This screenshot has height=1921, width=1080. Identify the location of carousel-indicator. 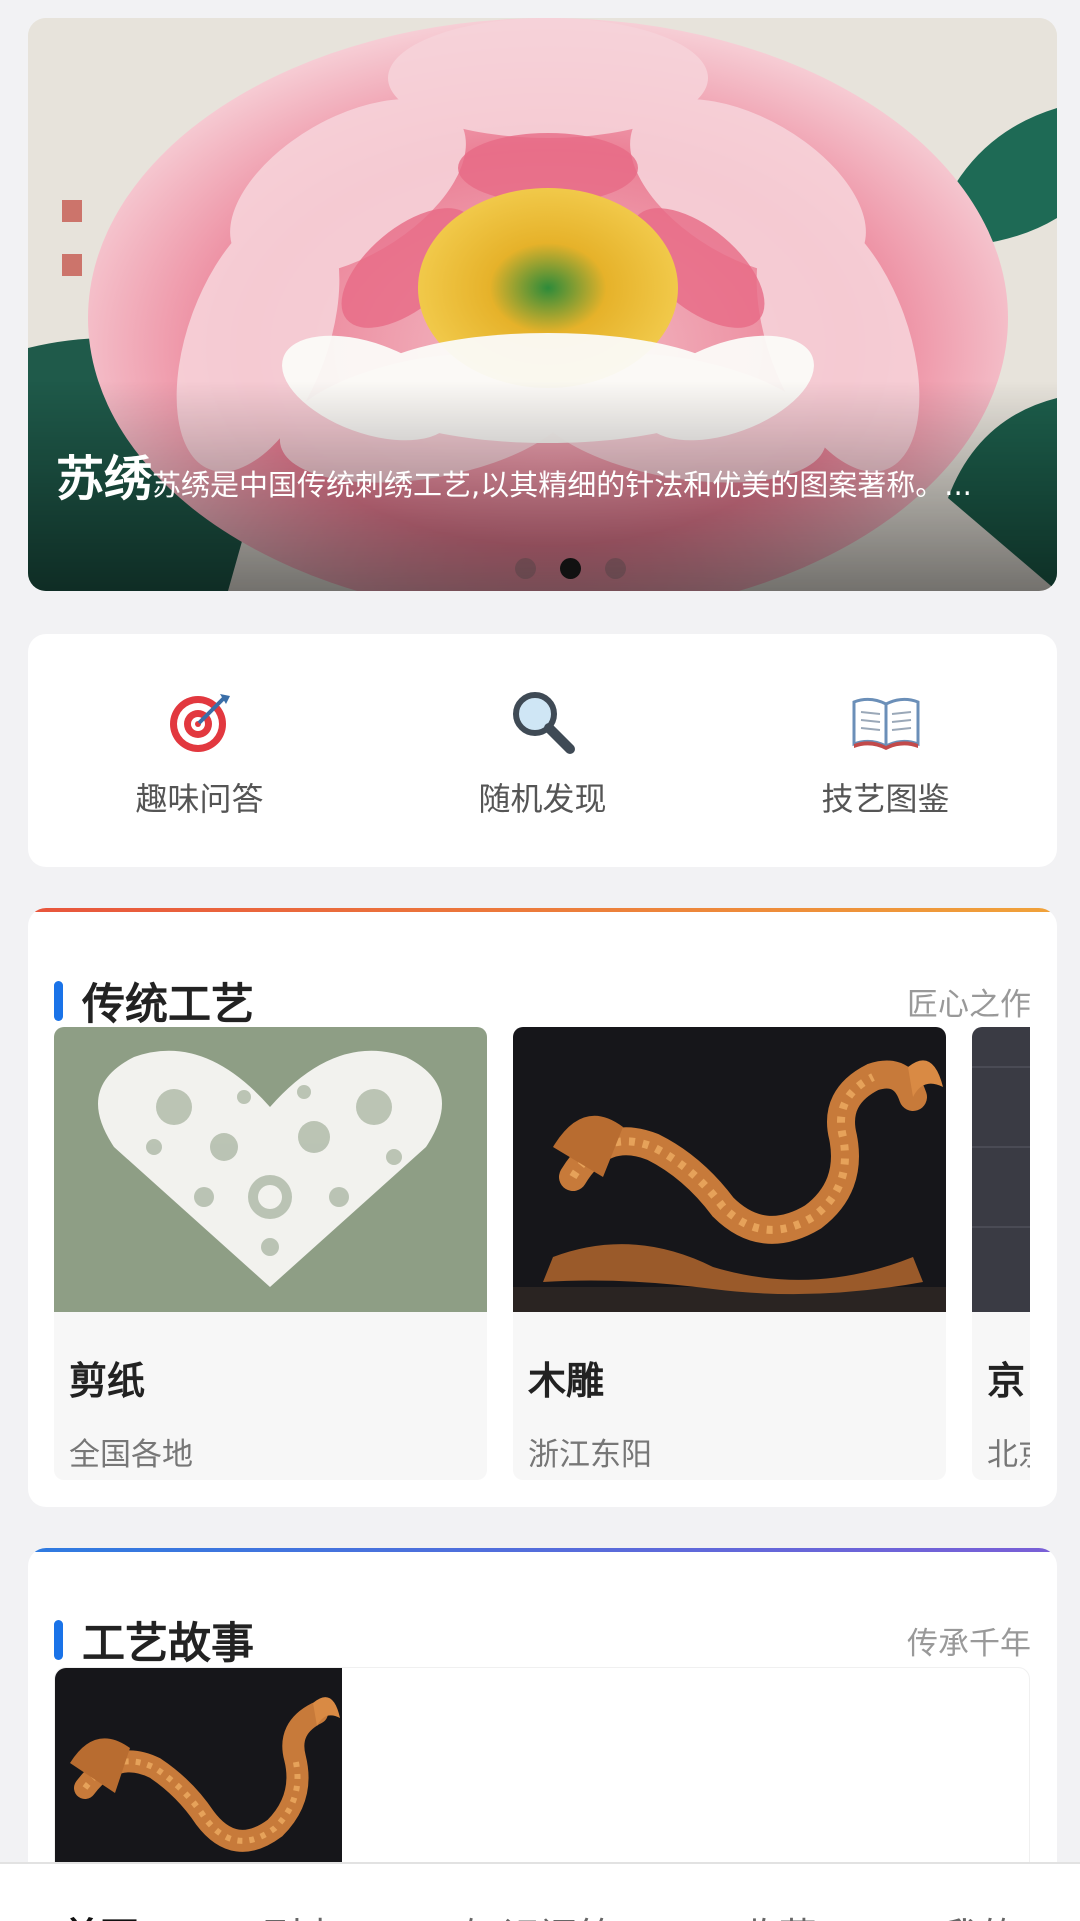
(570, 568).